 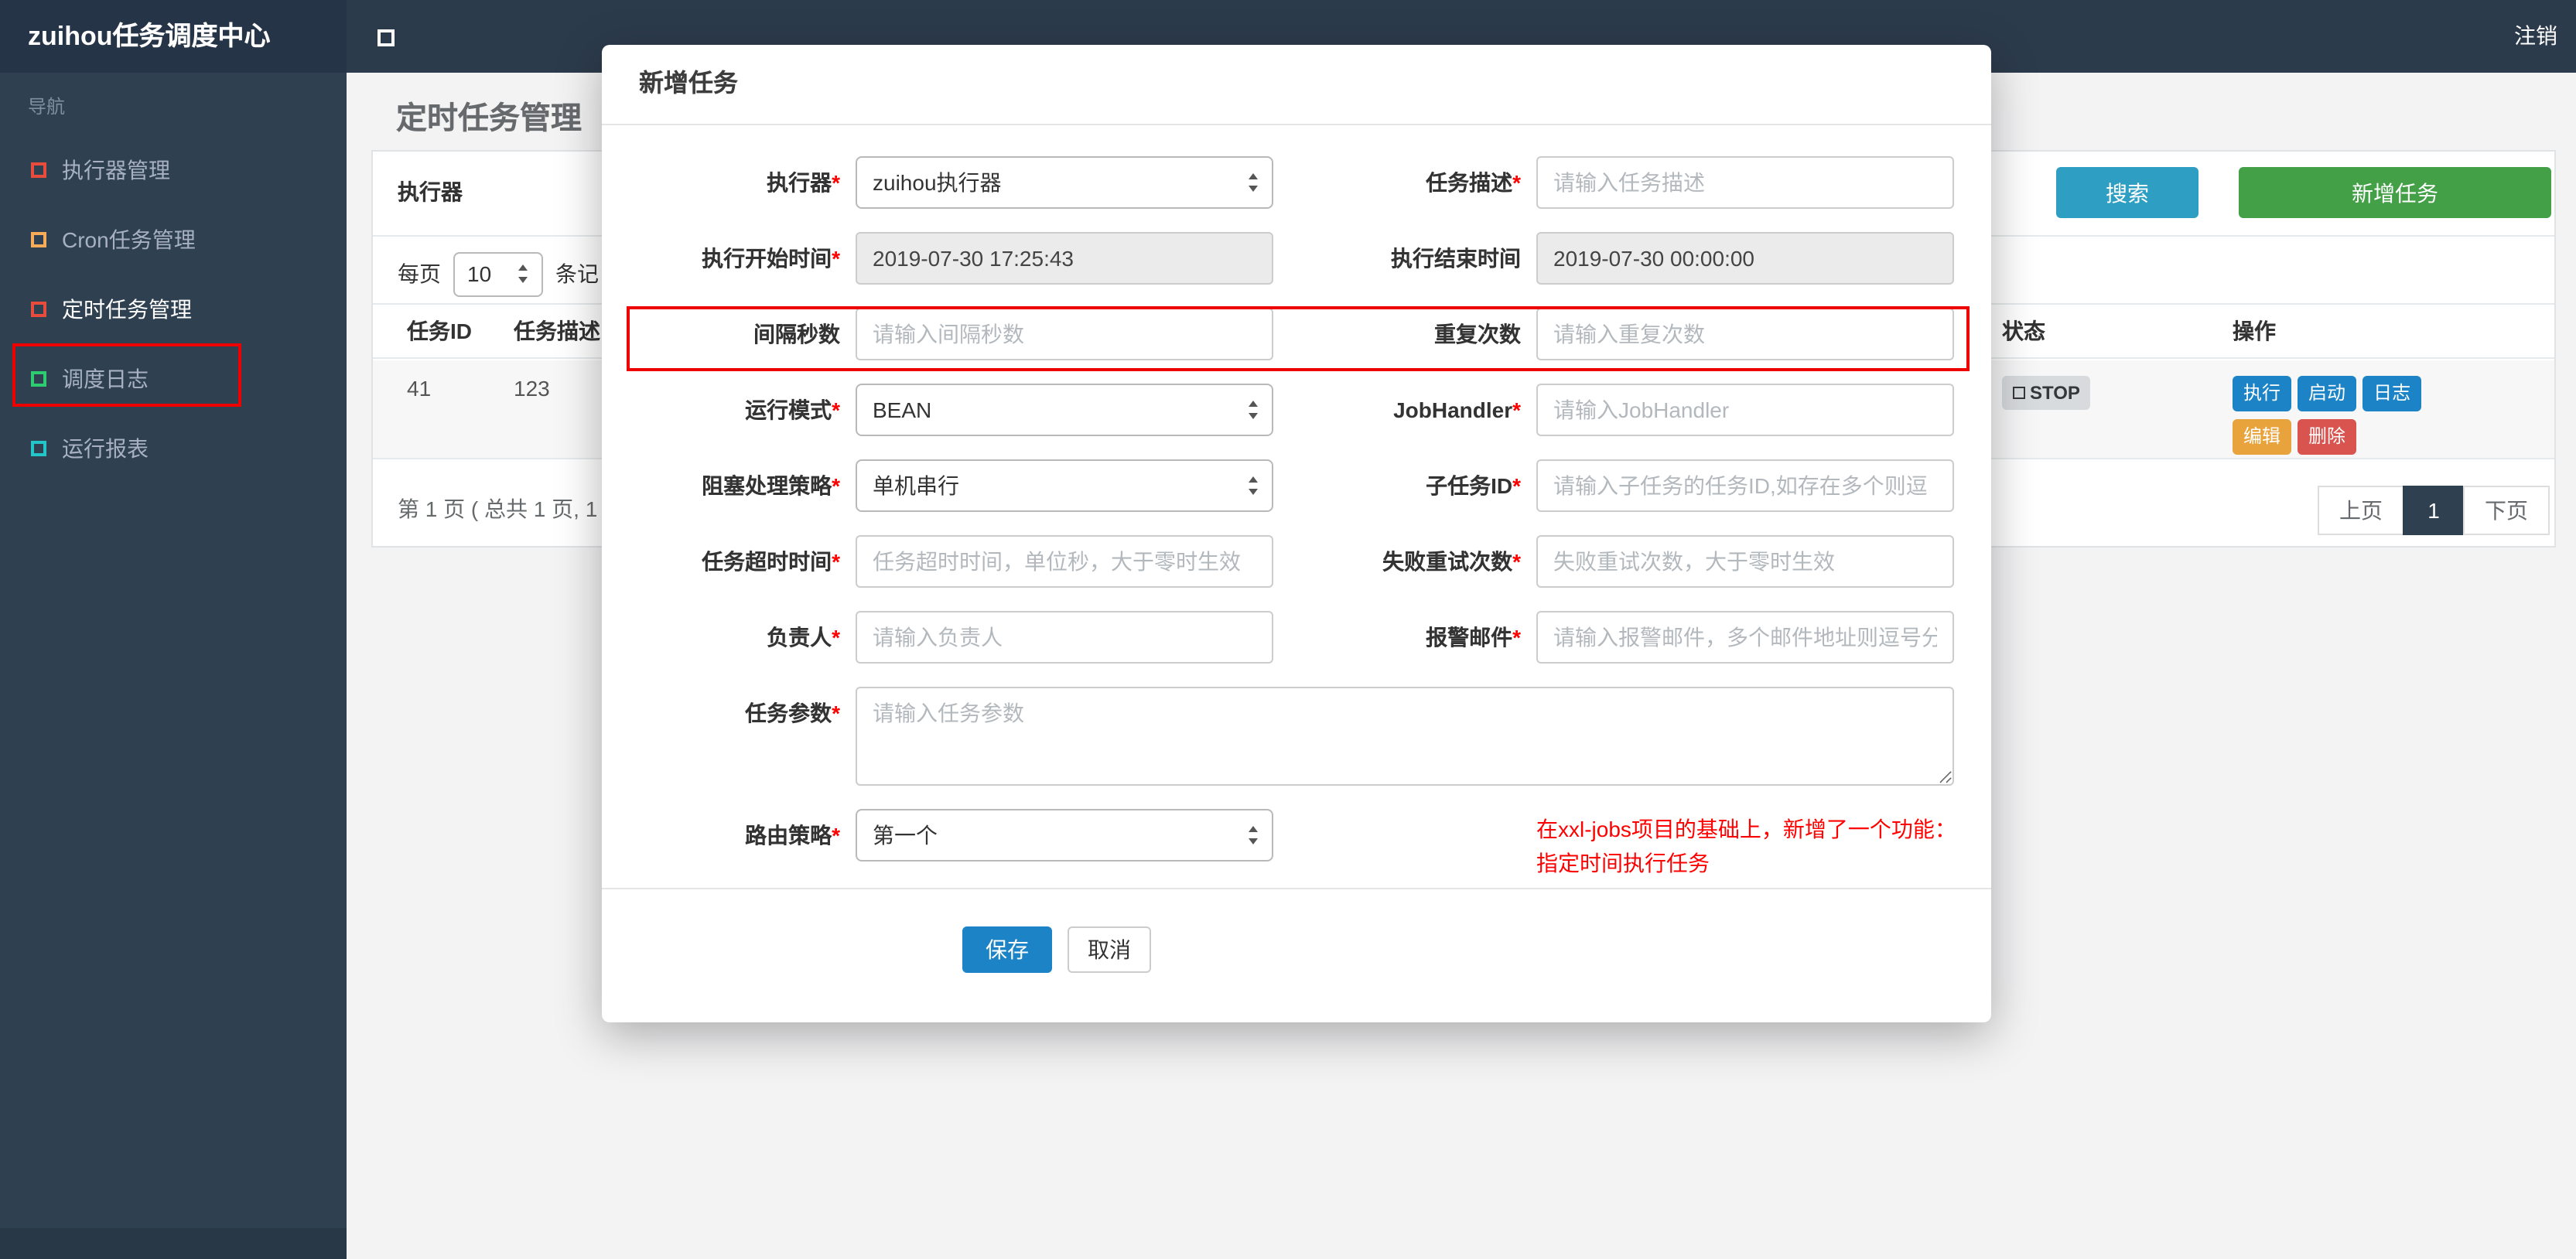 What do you see at coordinates (2327, 394) in the screenshot?
I see `start-button: 启动` at bounding box center [2327, 394].